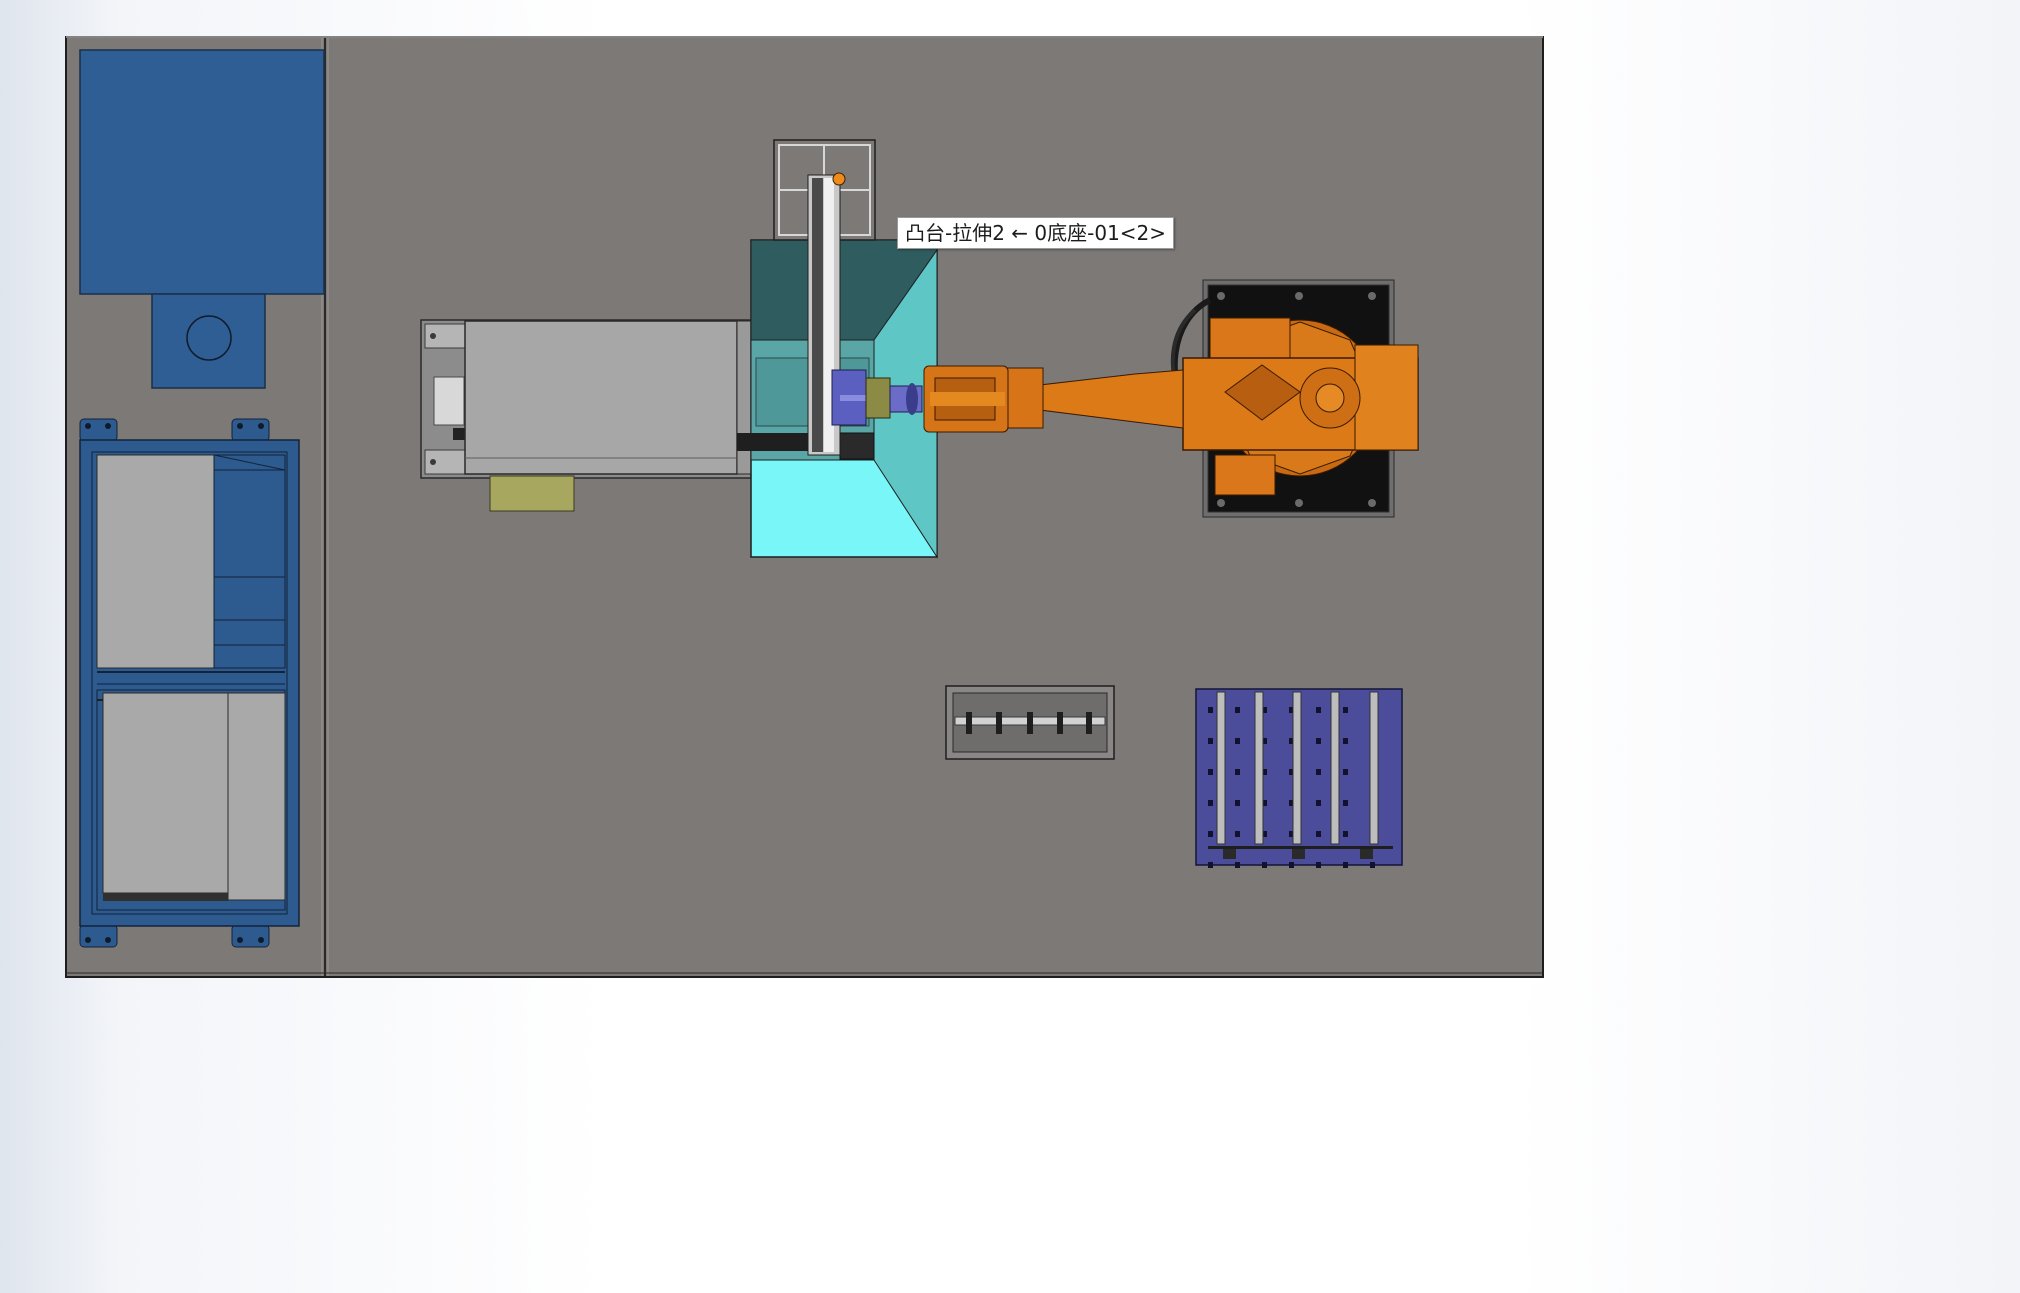 The height and width of the screenshot is (1293, 2020). Describe the element at coordinates (1030, 722) in the screenshot. I see `part-tray` at that location.